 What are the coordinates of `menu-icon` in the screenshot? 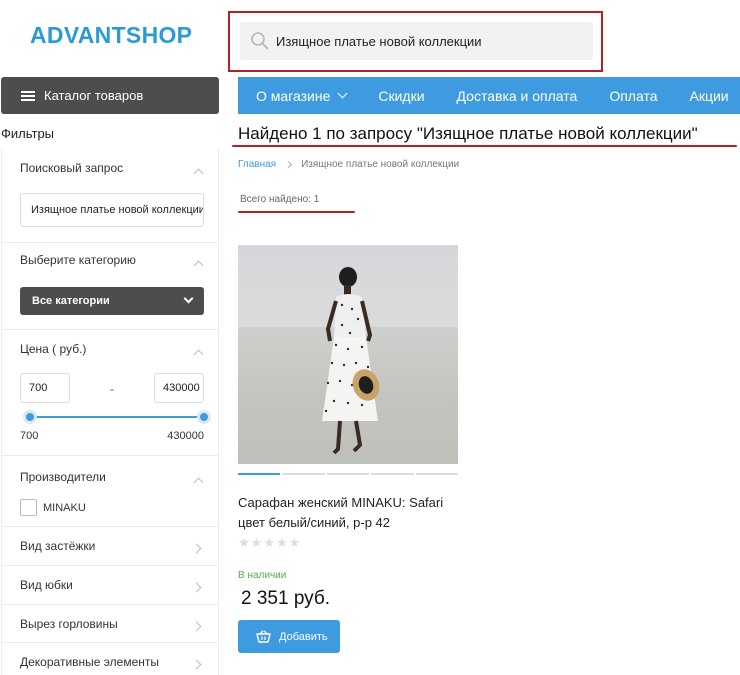 It's located at (28, 95).